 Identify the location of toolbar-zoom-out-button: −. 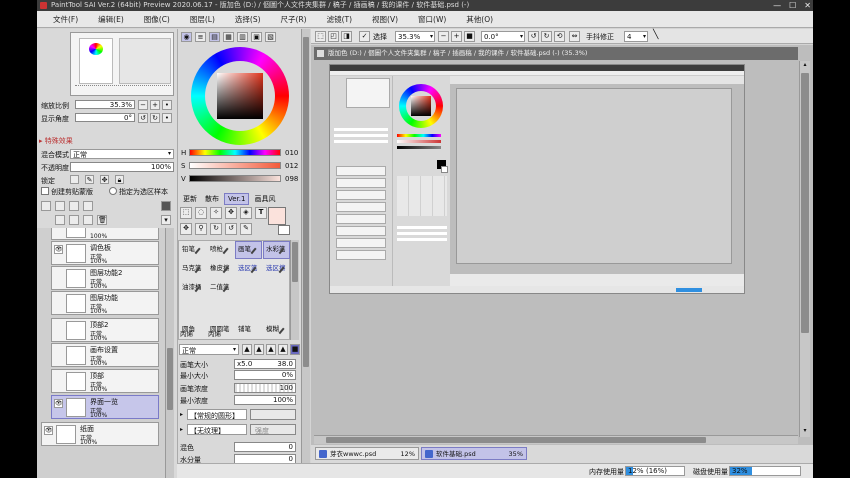
(443, 36).